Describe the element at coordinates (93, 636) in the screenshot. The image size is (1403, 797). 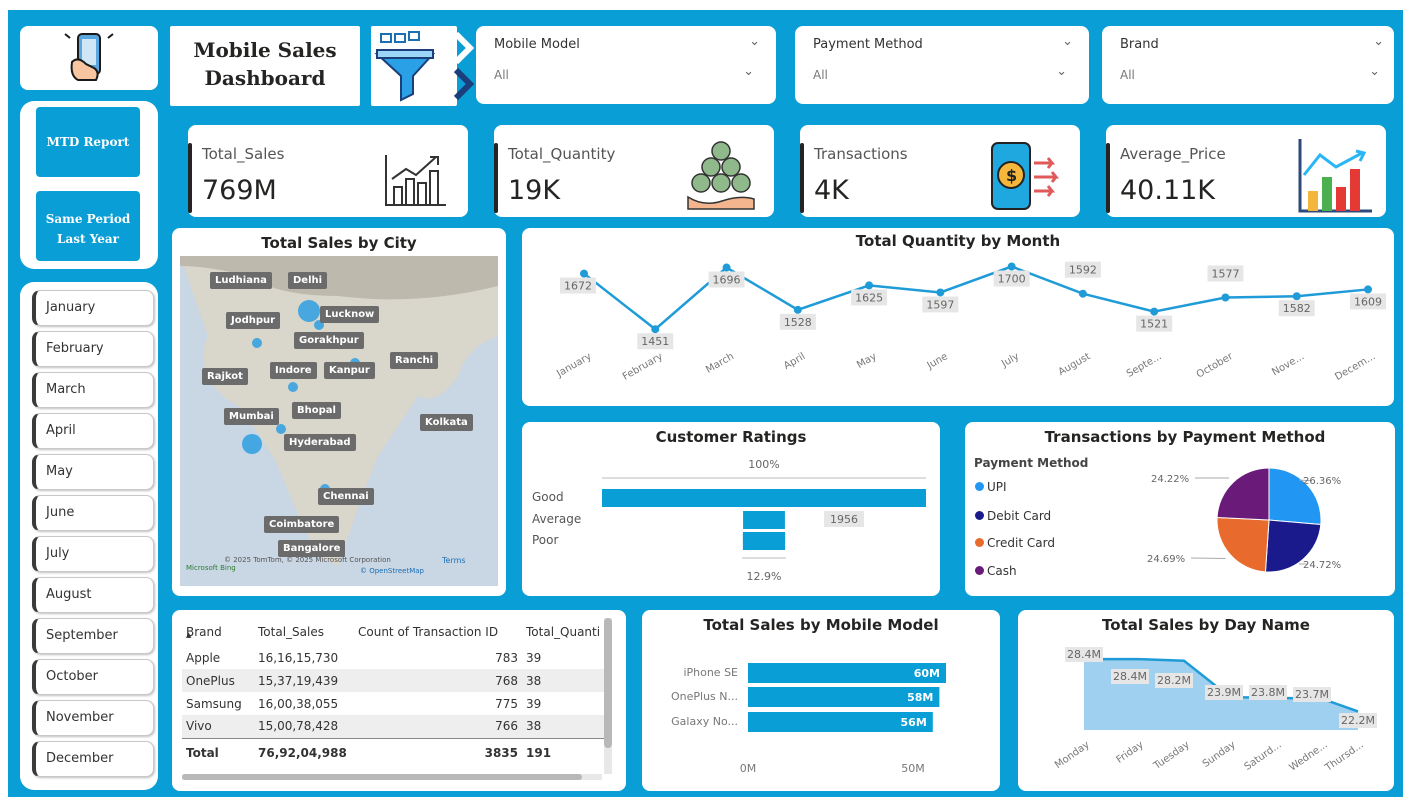
I see `month-item-september: September` at that location.